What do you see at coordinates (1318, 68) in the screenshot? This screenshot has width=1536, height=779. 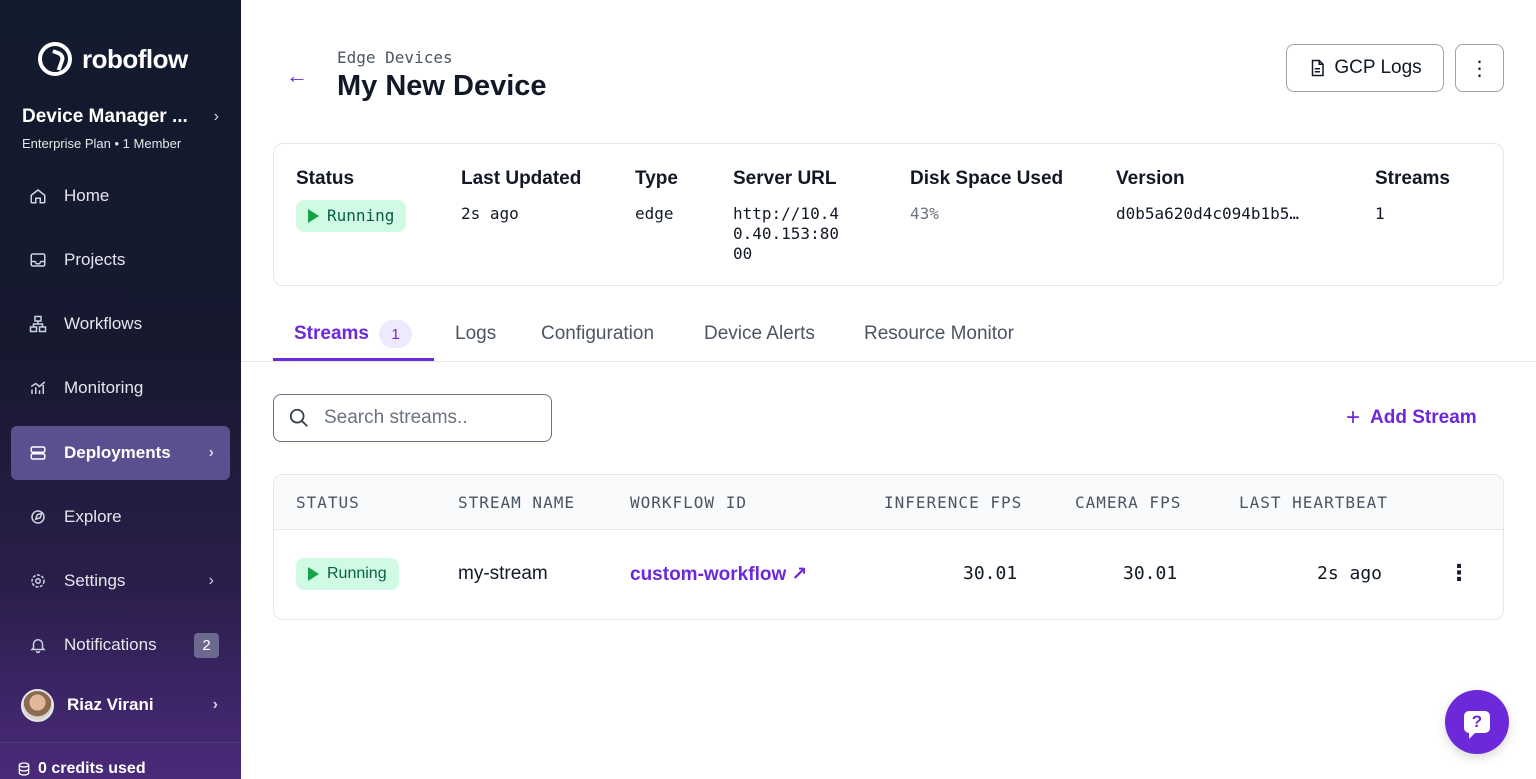 I see `document-icon` at bounding box center [1318, 68].